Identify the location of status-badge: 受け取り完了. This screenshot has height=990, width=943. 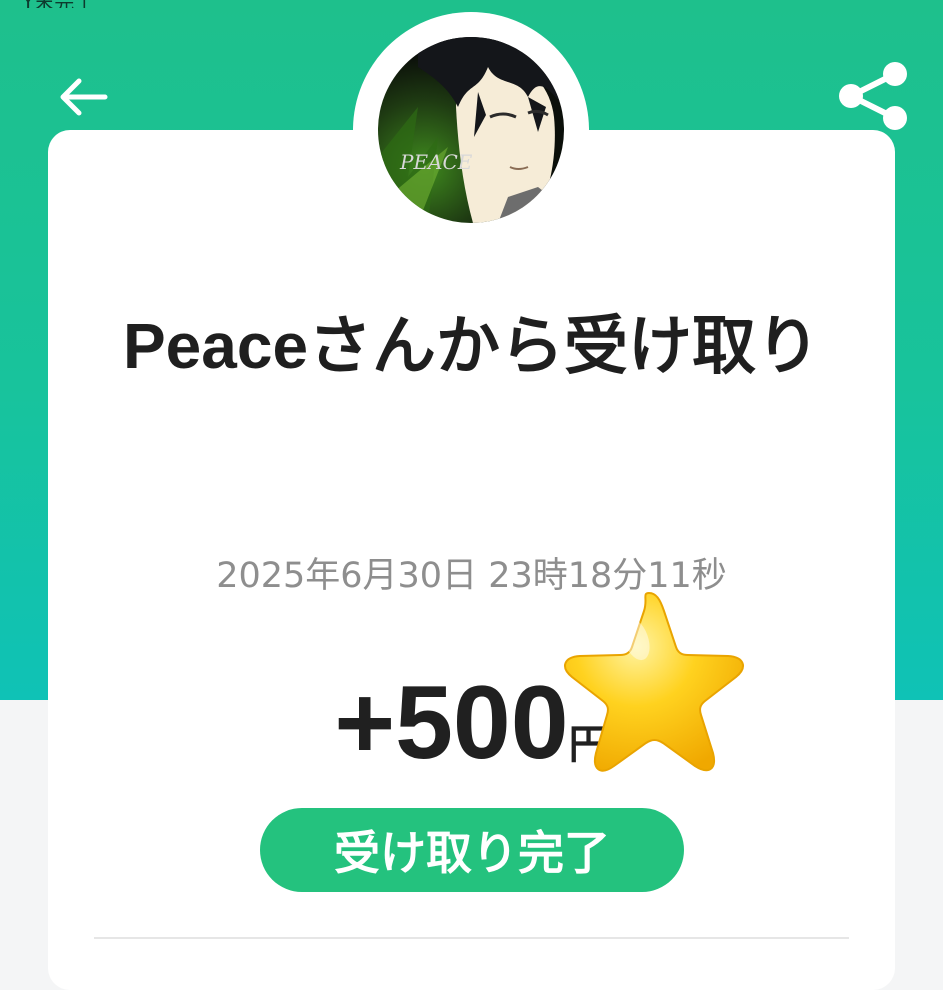
(472, 850).